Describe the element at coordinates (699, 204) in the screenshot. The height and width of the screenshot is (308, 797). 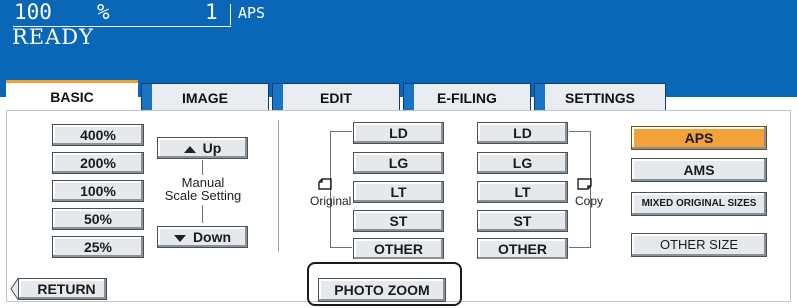
I see `mixed-original-sizes-button: MIXED ORIGINAL SIZES` at that location.